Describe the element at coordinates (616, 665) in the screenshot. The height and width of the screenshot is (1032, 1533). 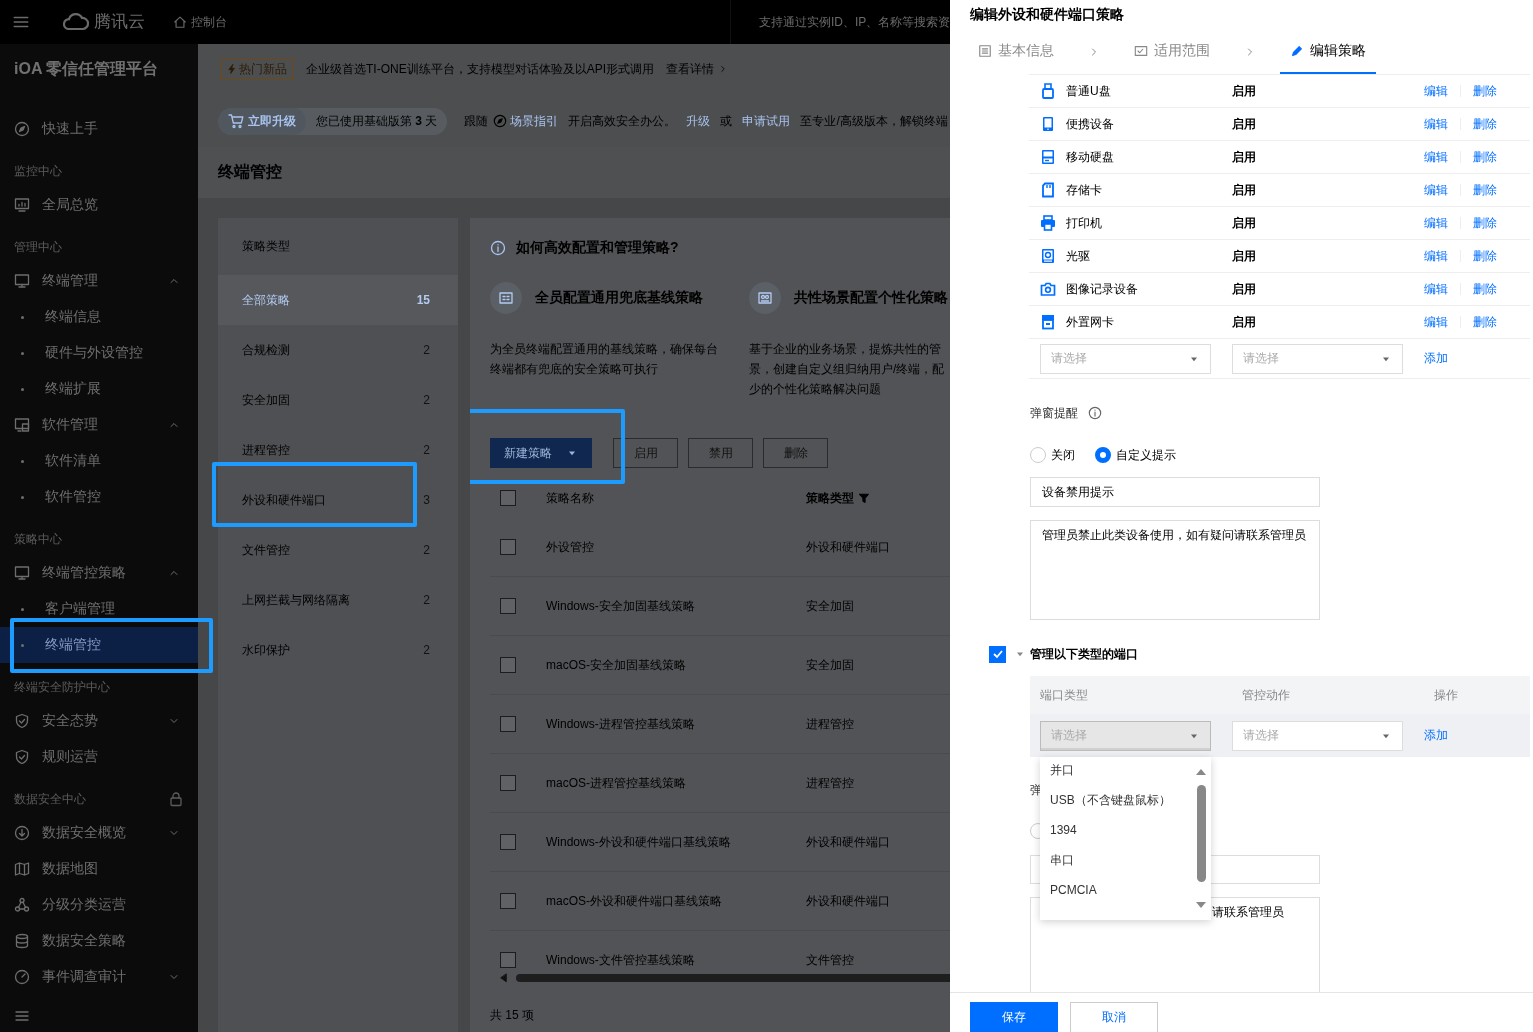
I see `table-cell-text: macOS-安全加固基线策略` at that location.